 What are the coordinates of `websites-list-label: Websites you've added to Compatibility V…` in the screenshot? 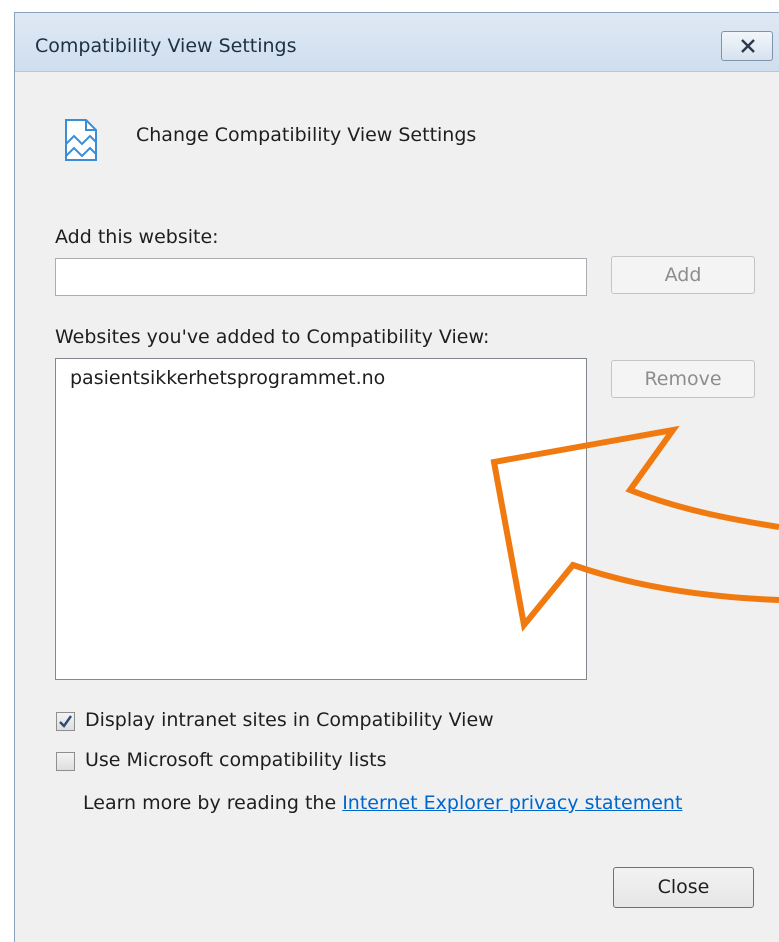 It's located at (272, 337).